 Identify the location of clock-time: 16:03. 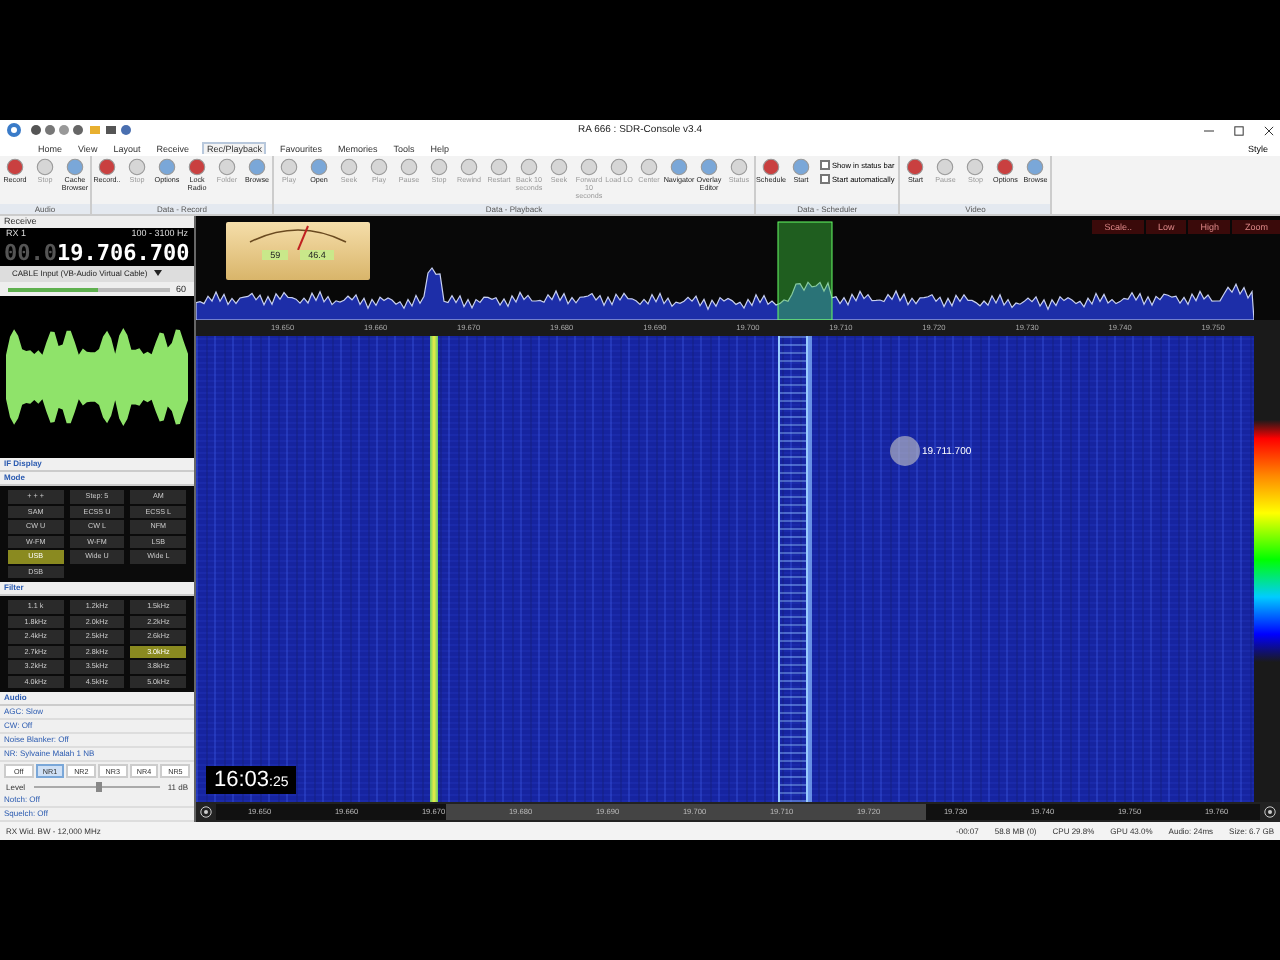
(242, 780).